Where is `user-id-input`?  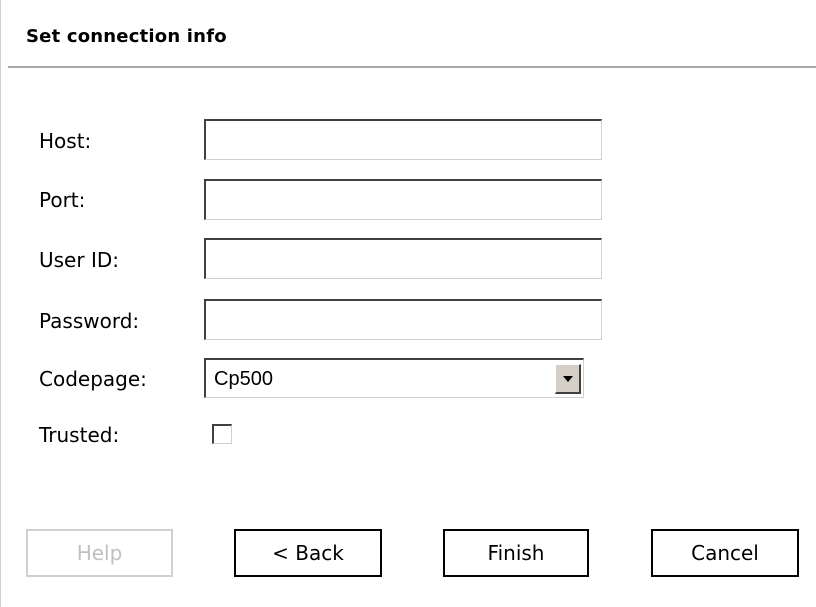
user-id-input is located at coordinates (403, 258).